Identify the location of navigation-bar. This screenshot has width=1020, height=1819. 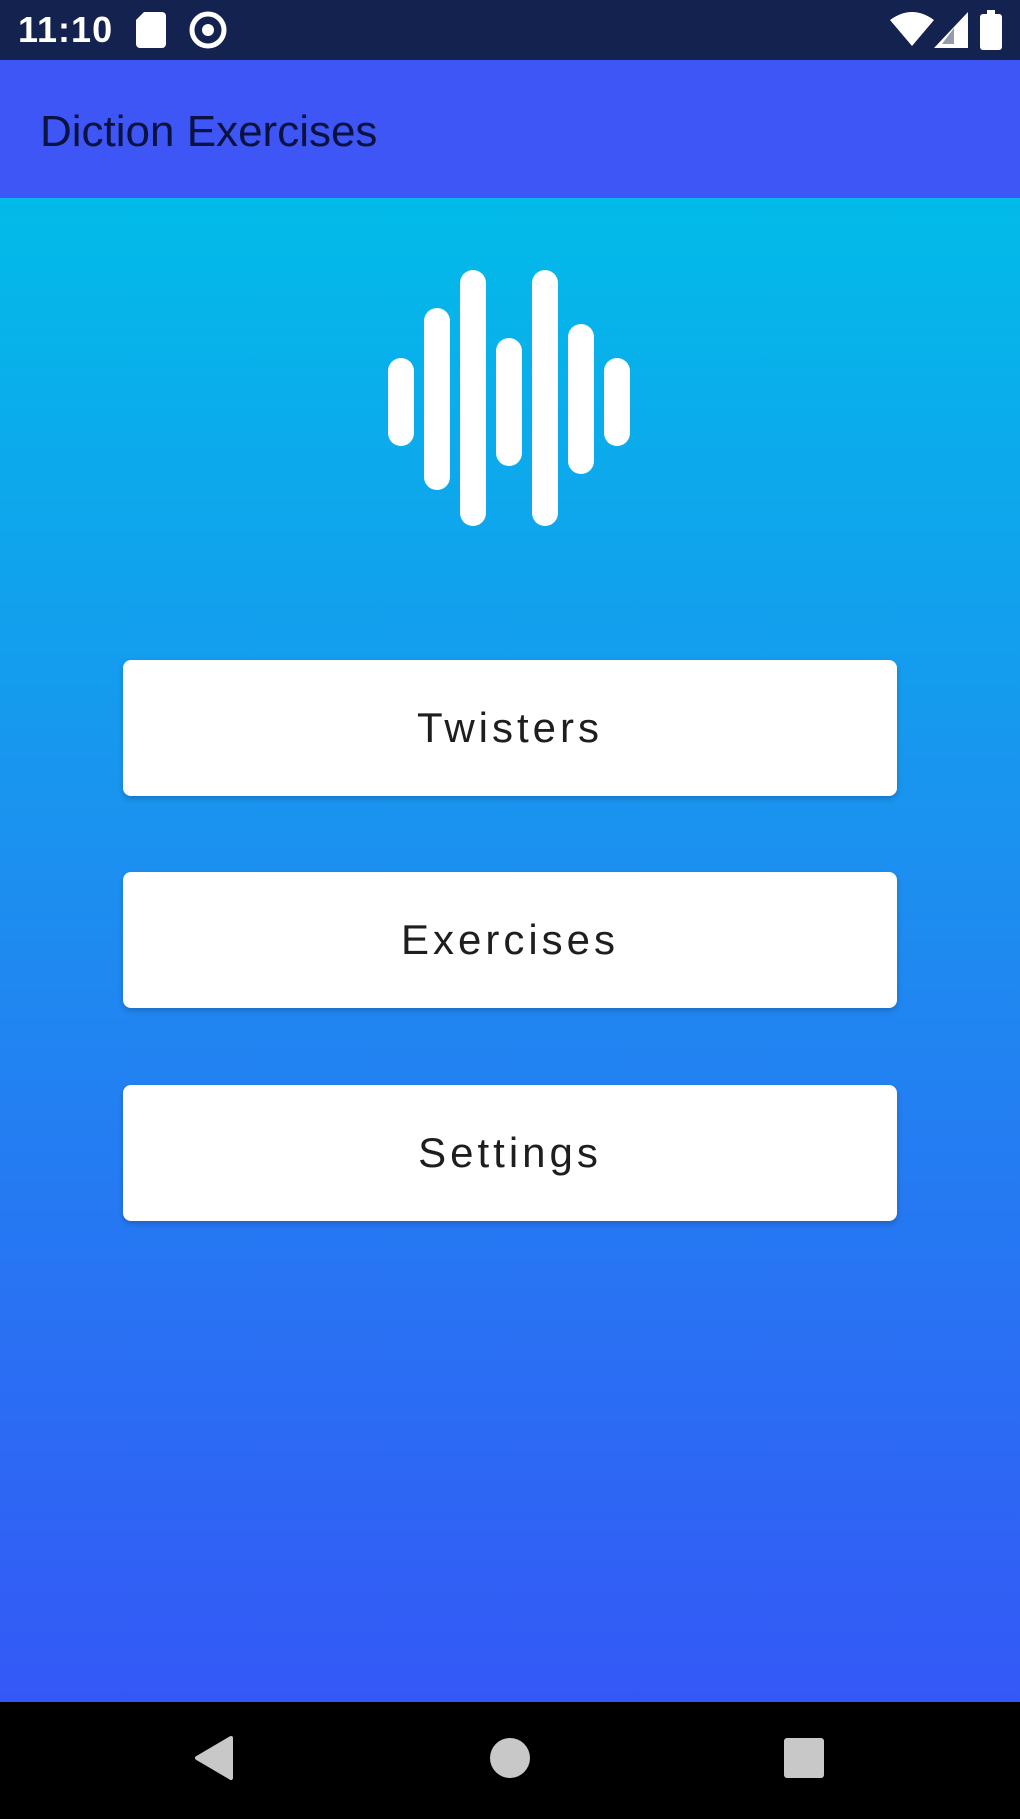
(510, 1760).